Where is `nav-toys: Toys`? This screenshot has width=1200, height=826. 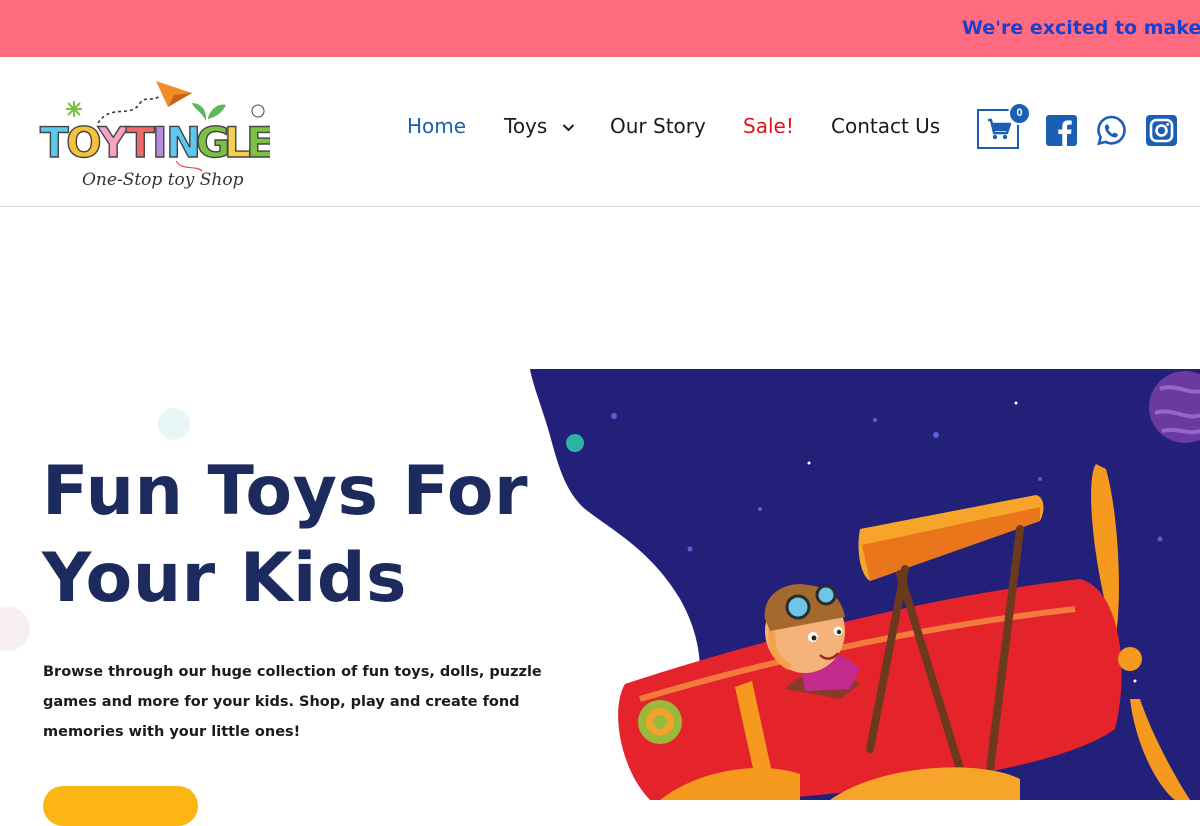 nav-toys: Toys is located at coordinates (539, 126).